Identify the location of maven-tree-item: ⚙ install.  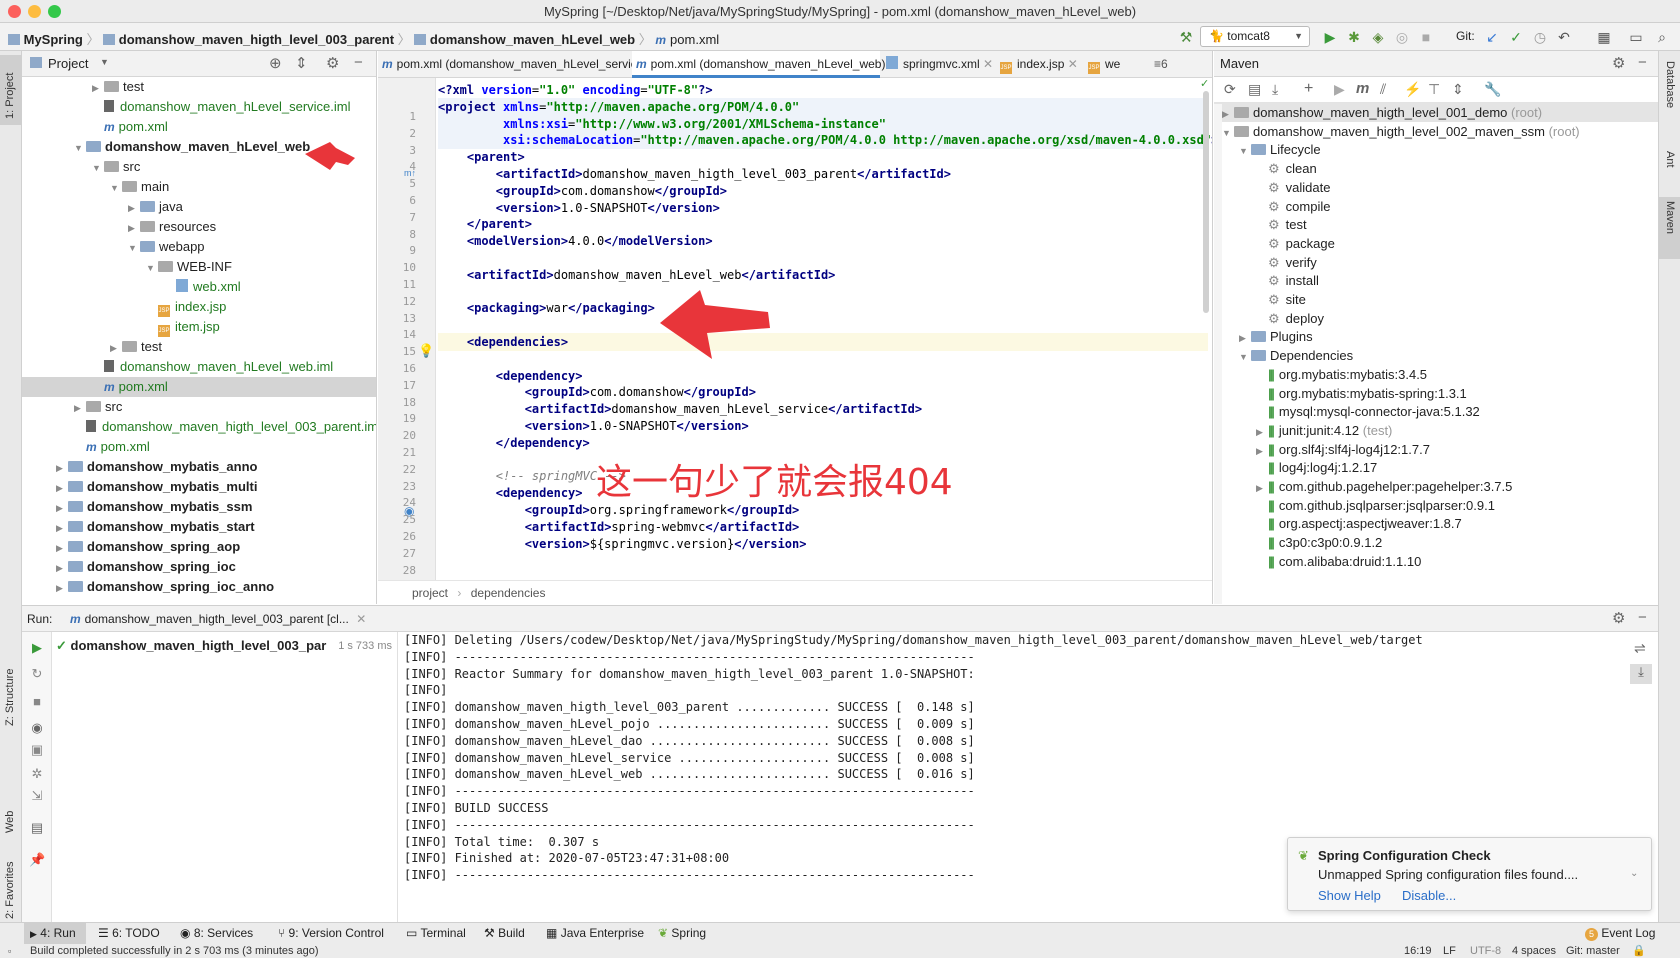
(1436, 280).